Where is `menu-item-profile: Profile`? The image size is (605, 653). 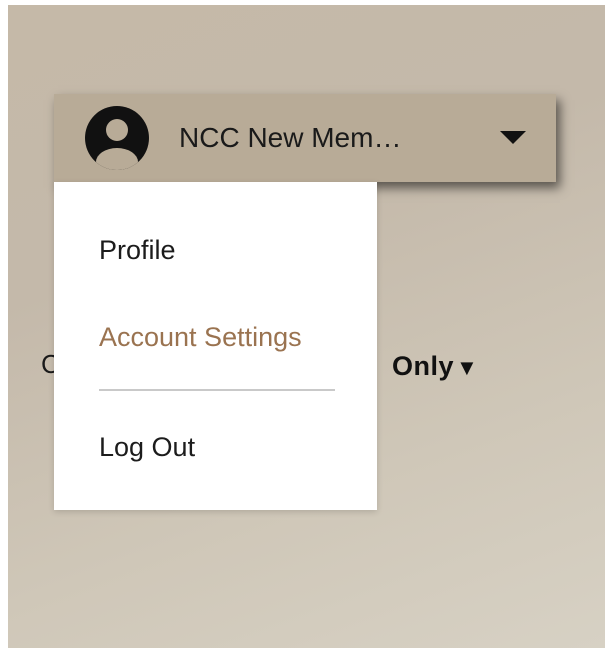
menu-item-profile: Profile is located at coordinates (137, 250).